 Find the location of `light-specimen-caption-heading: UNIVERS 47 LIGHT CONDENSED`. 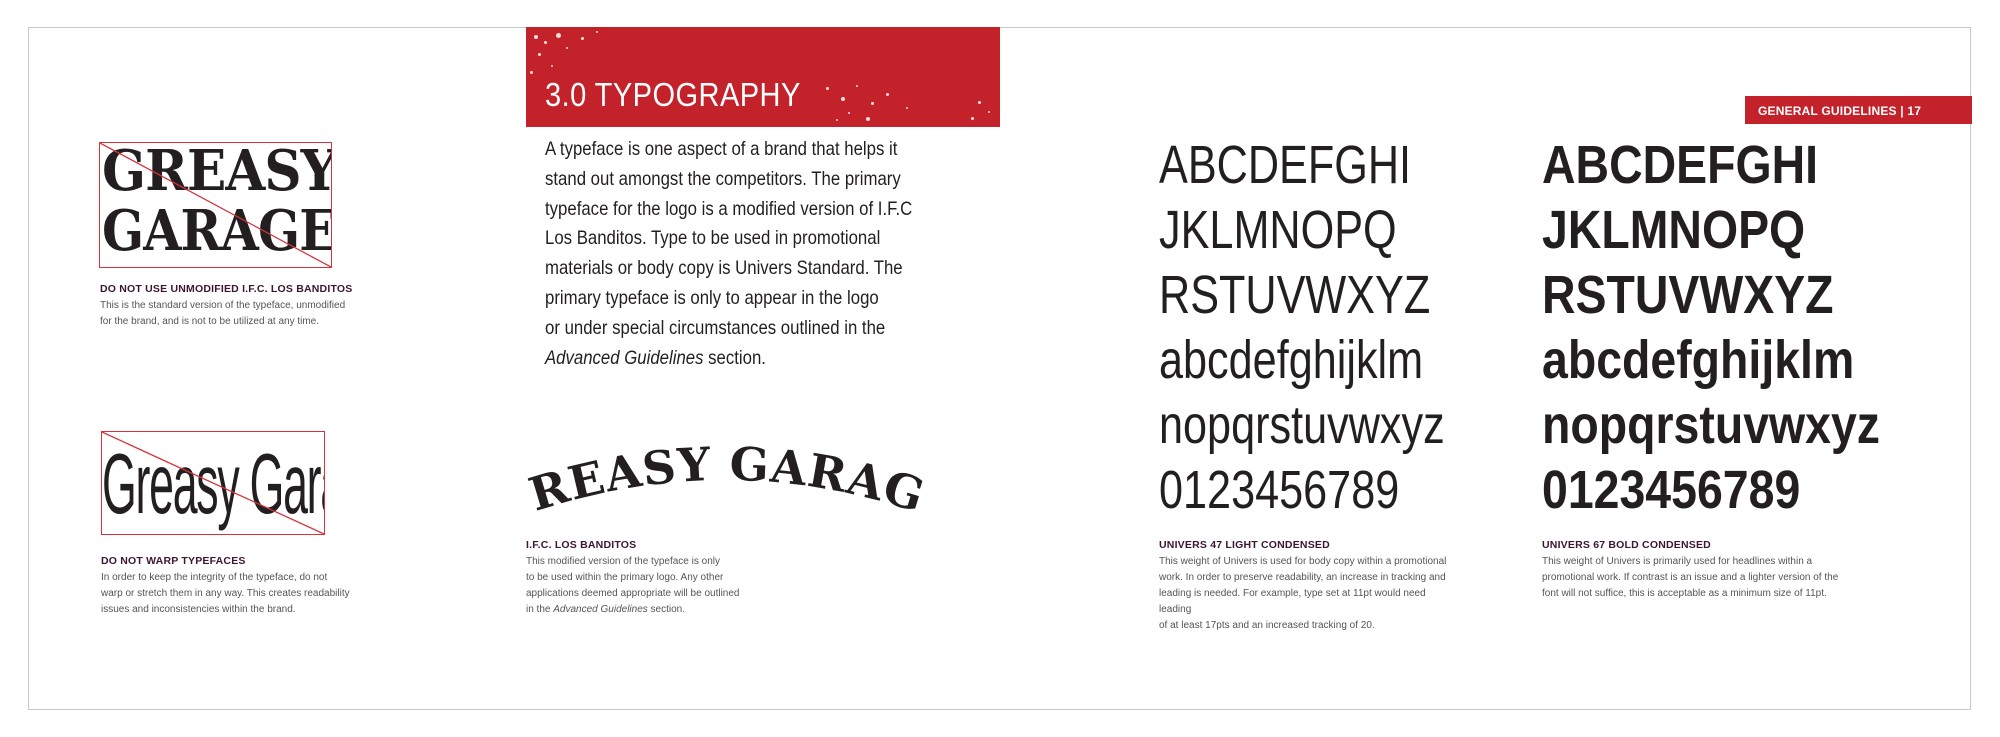

light-specimen-caption-heading: UNIVERS 47 LIGHT CONDENSED is located at coordinates (1244, 545).